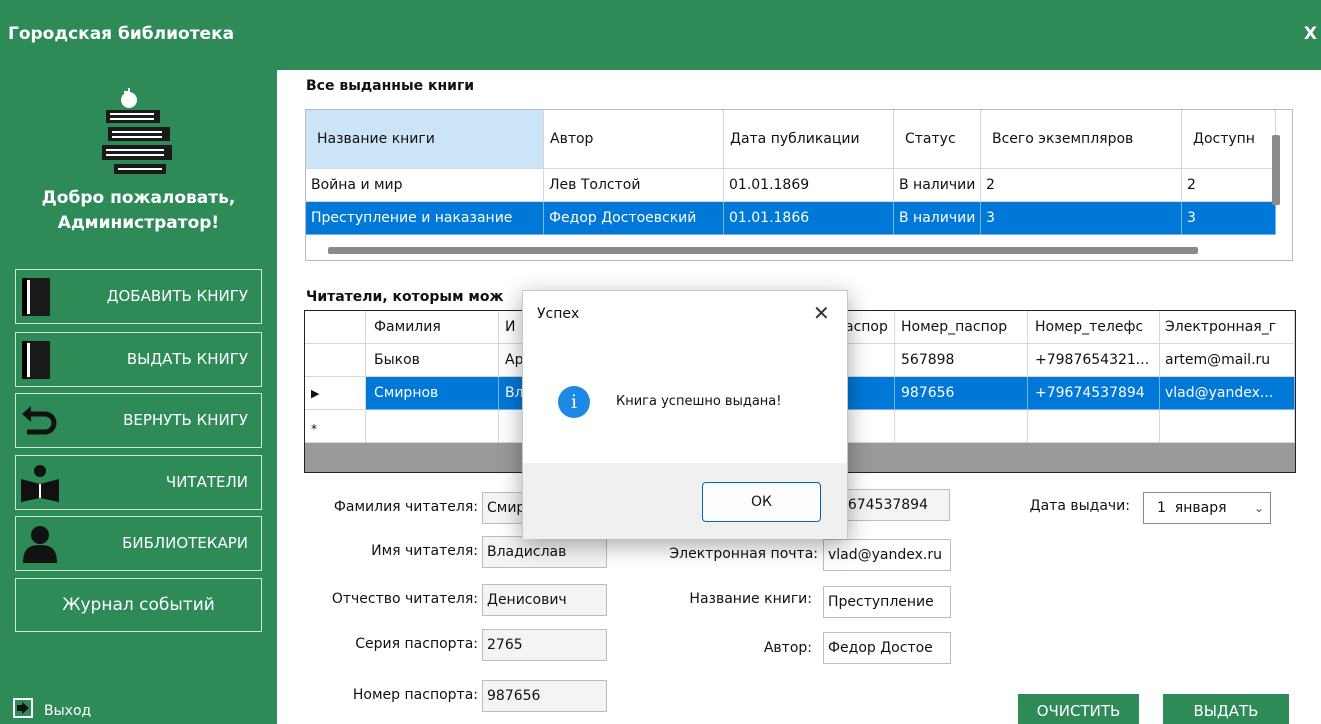  Describe the element at coordinates (138, 223) in the screenshot. I see `welcome-line-2: Администратор!` at that location.